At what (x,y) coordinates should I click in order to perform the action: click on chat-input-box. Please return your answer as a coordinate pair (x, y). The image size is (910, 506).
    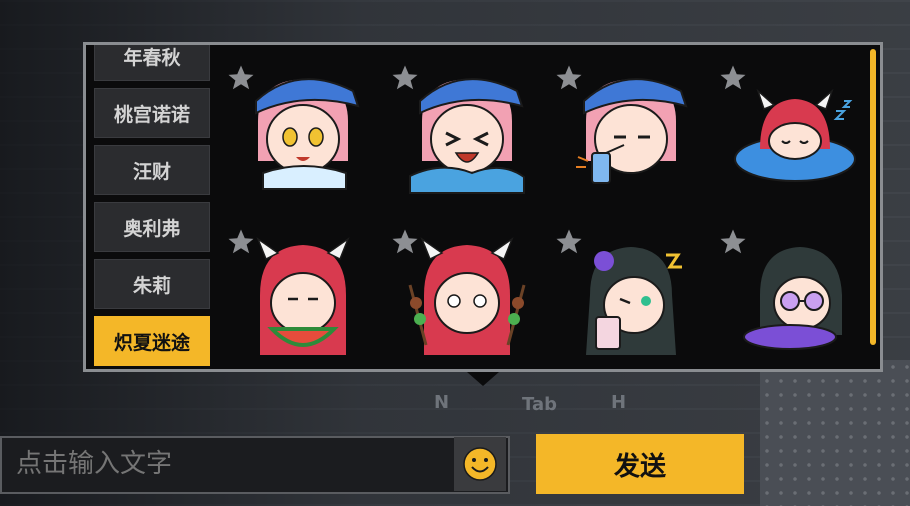
    Looking at the image, I should click on (255, 465).